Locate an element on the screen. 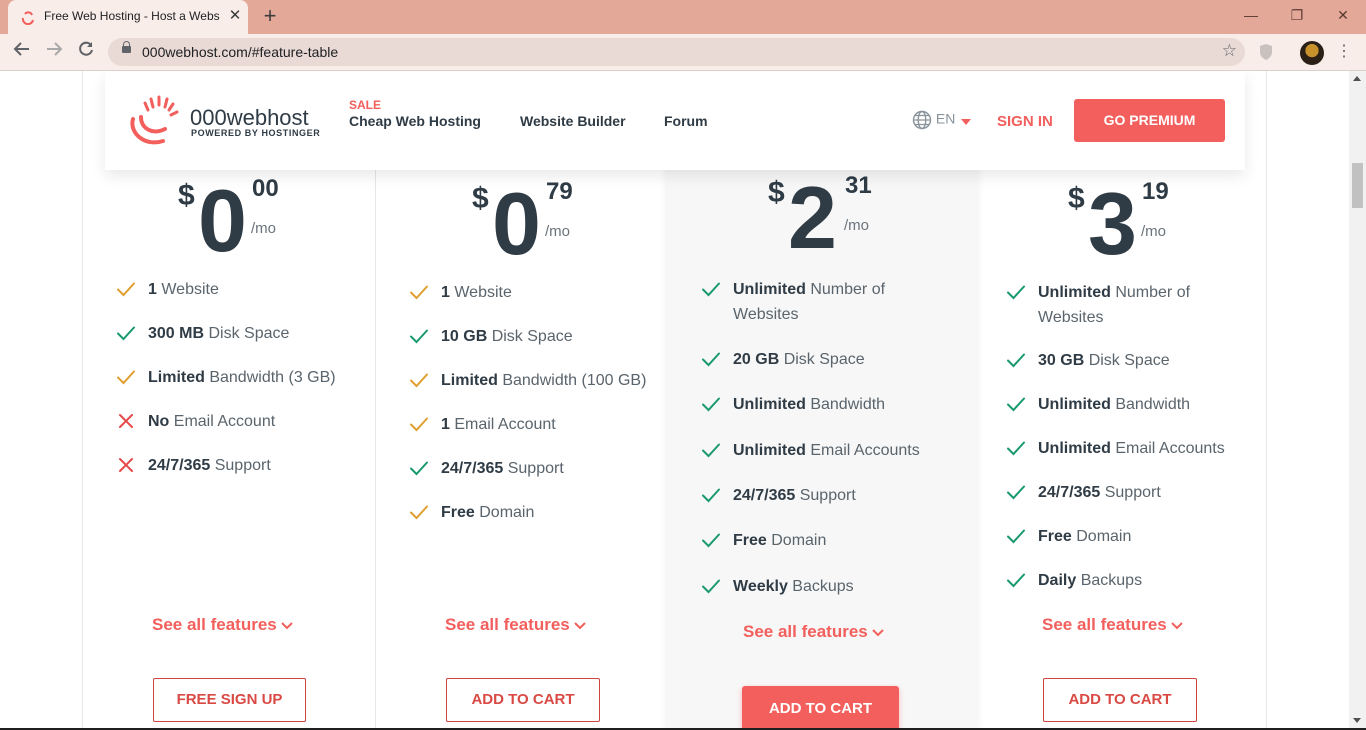  back-arrow-icon is located at coordinates (22, 52).